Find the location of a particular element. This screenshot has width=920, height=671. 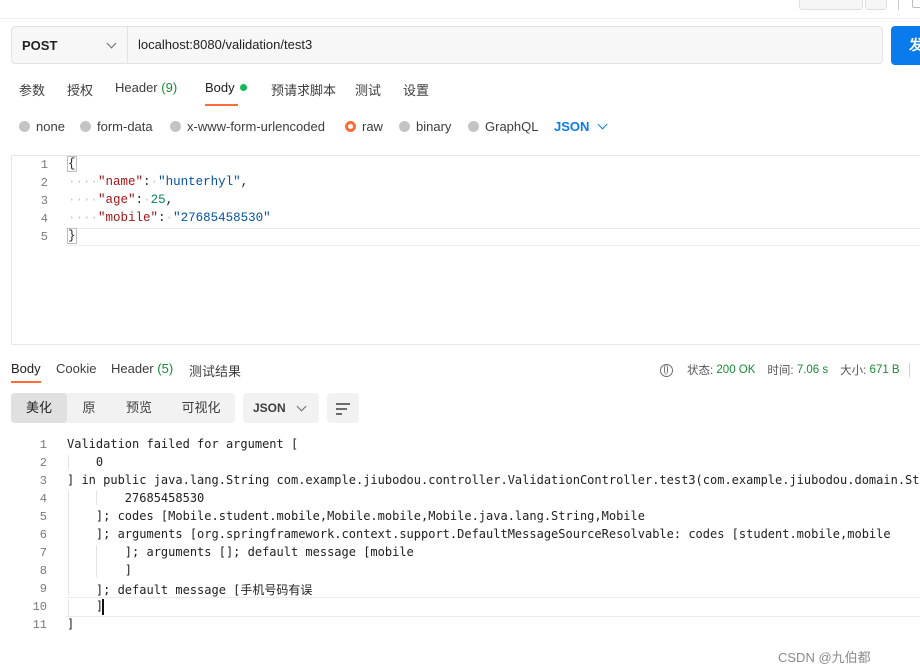

radio-raw: raw is located at coordinates (364, 126).